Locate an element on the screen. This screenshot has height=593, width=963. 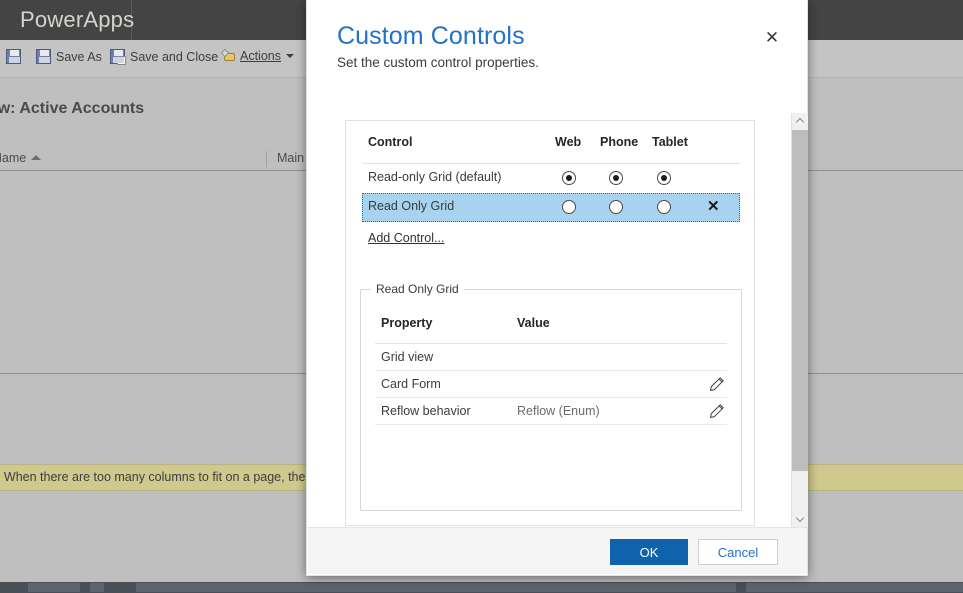
controls-table-header: Control Web Phone Tablet is located at coordinates (551, 149).